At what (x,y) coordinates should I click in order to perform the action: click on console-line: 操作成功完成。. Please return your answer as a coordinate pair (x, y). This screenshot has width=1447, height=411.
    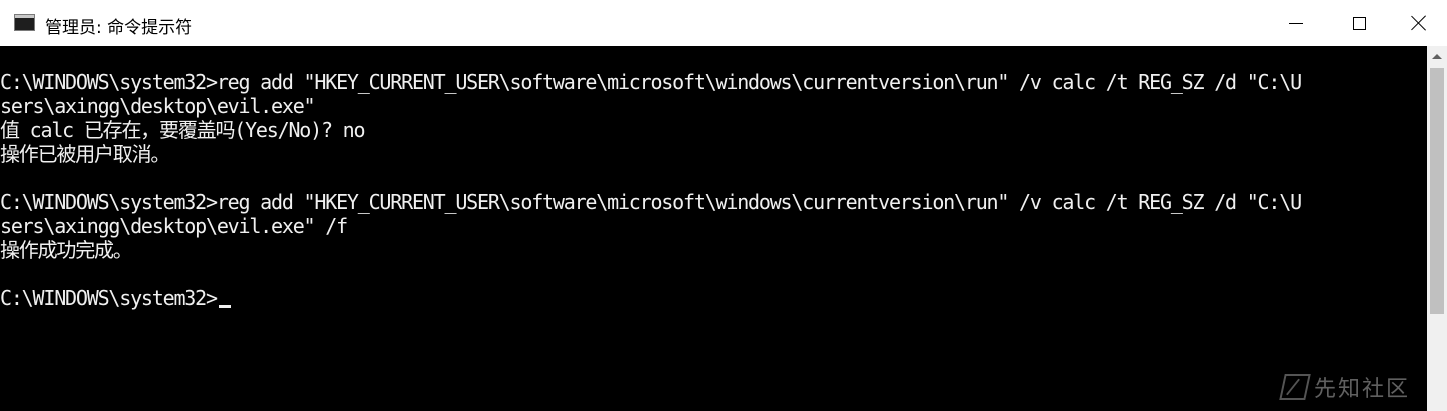
    Looking at the image, I should click on (66, 250).